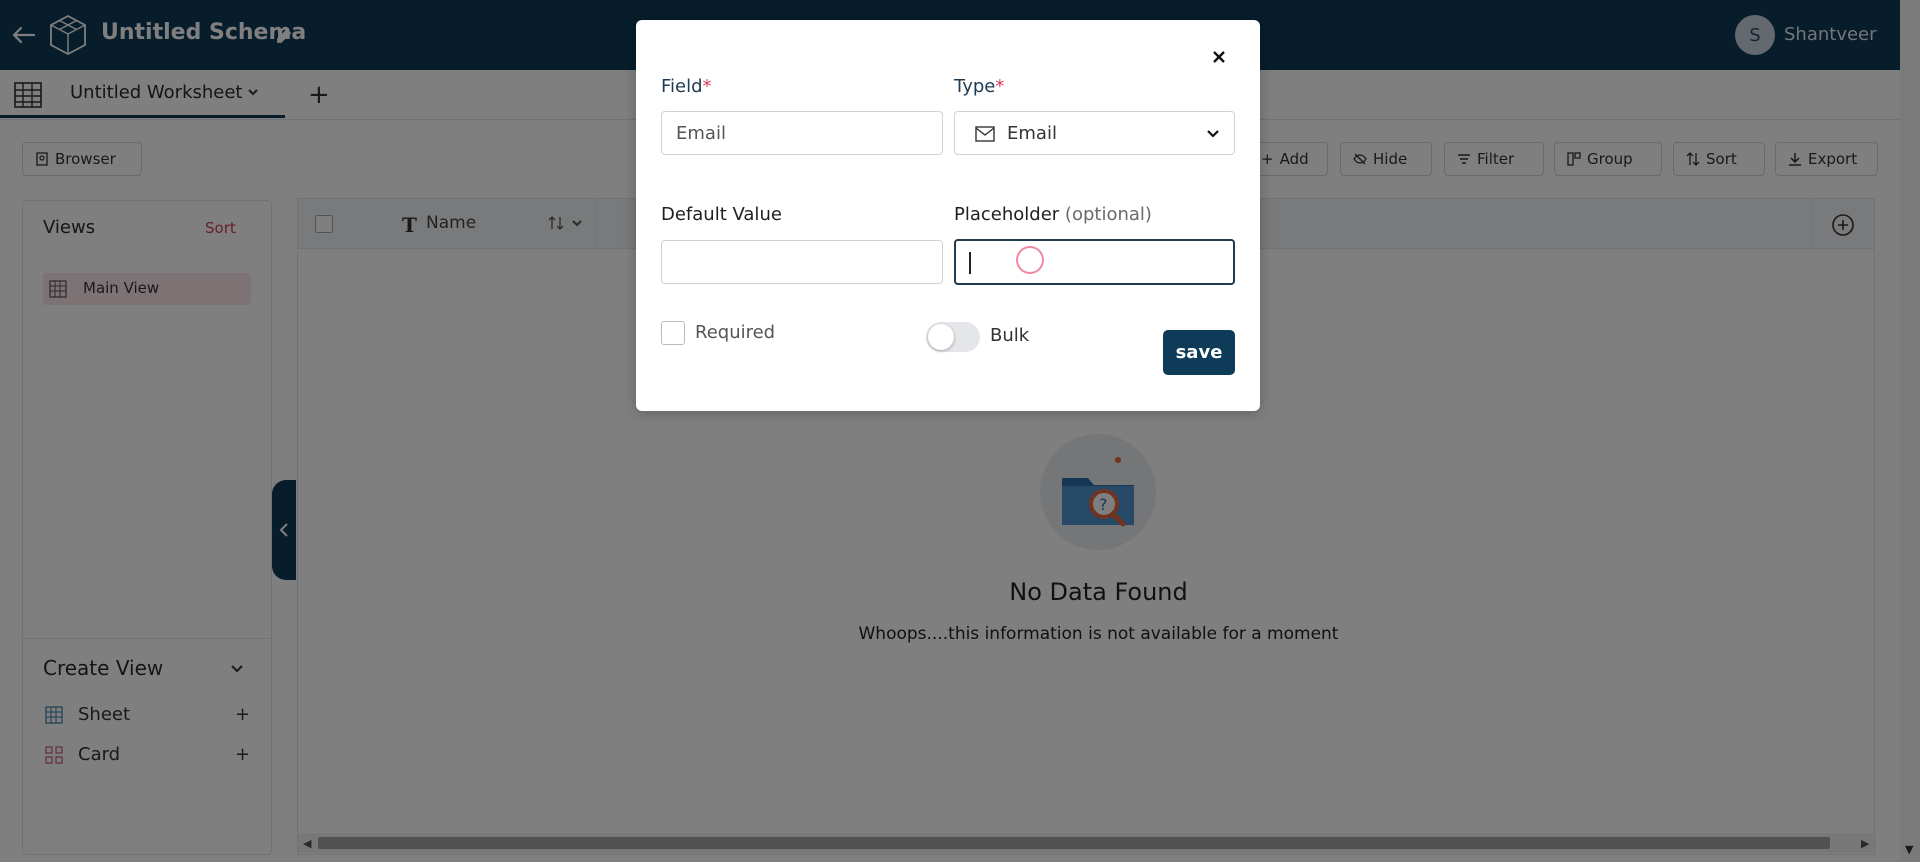 This screenshot has width=1920, height=862. What do you see at coordinates (735, 332) in the screenshot?
I see `required-label: Required` at bounding box center [735, 332].